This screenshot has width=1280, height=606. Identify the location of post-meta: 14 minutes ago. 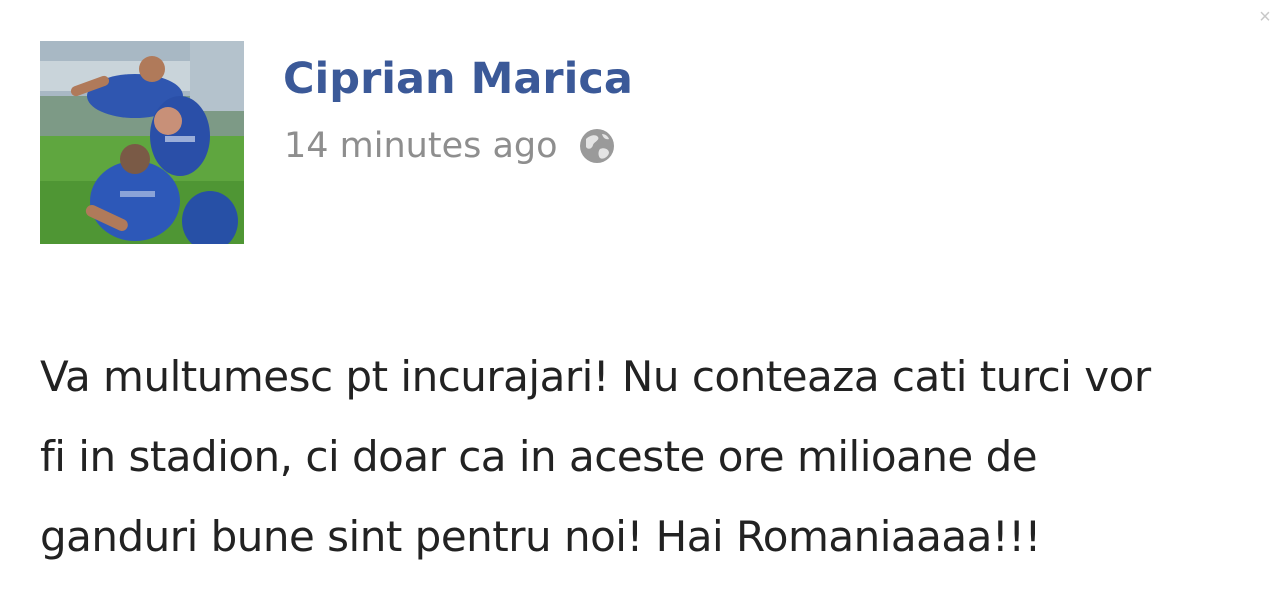
(451, 146).